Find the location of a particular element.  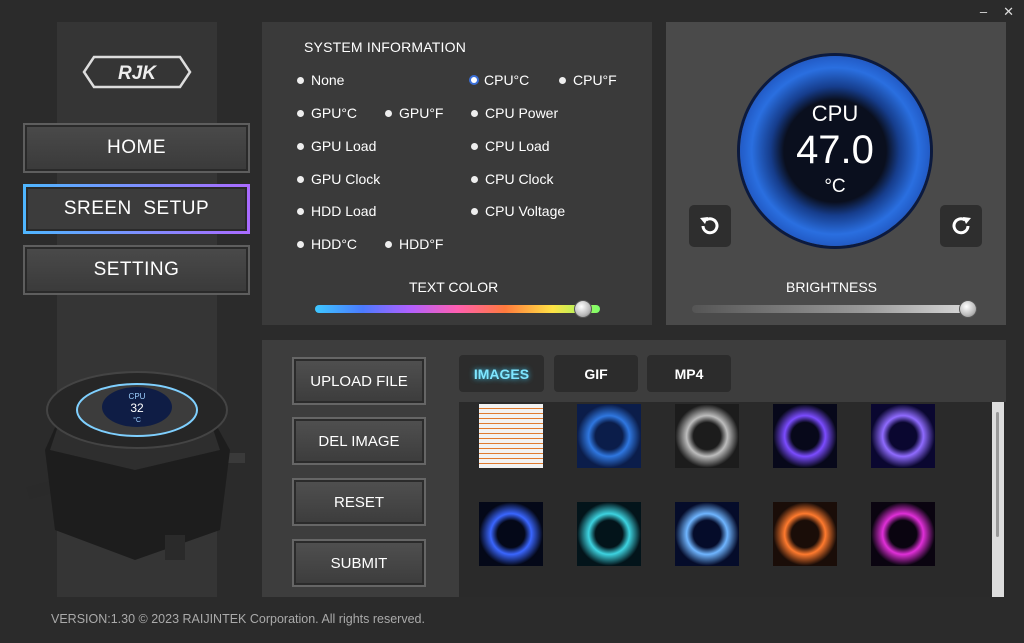

nav-home-button: HOME is located at coordinates (136, 148).